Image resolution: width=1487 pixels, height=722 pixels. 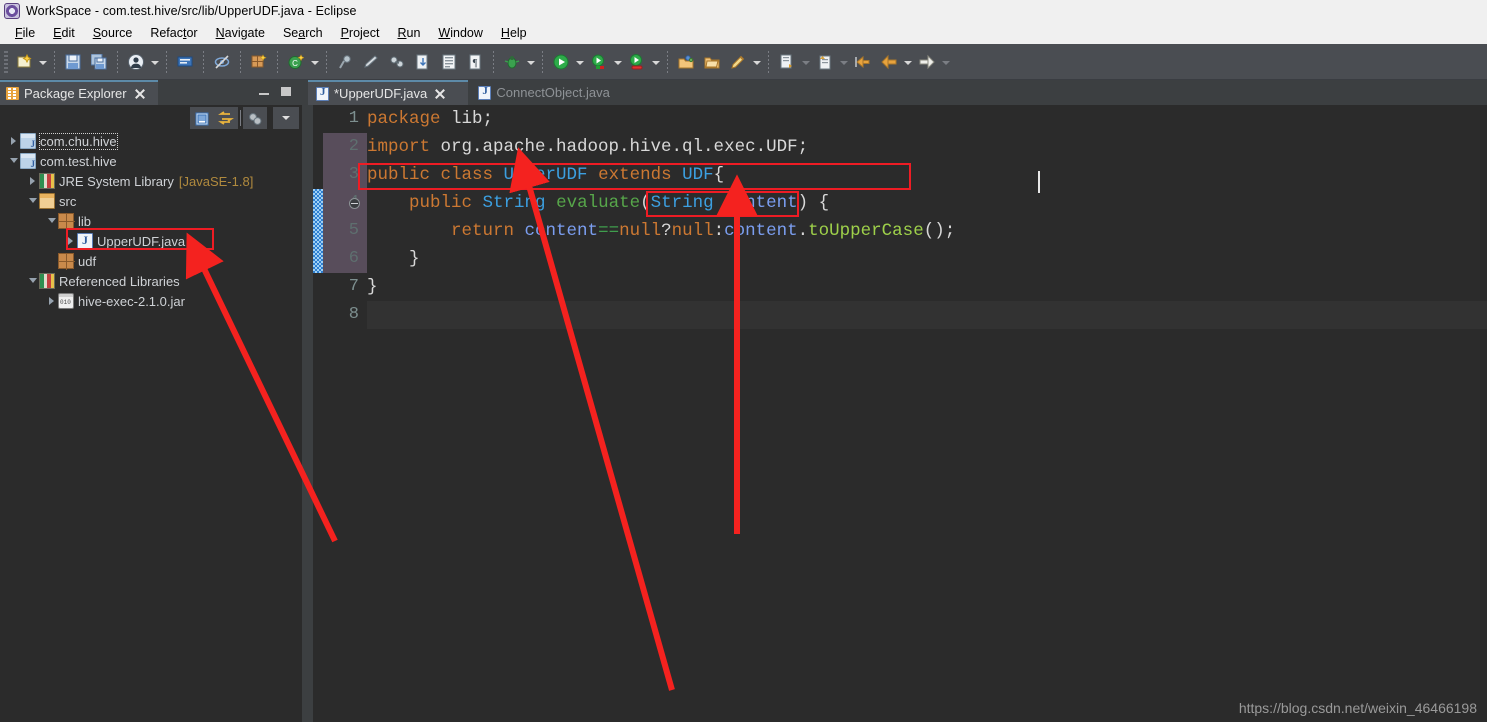 What do you see at coordinates (423, 62) in the screenshot?
I see `export-icon` at bounding box center [423, 62].